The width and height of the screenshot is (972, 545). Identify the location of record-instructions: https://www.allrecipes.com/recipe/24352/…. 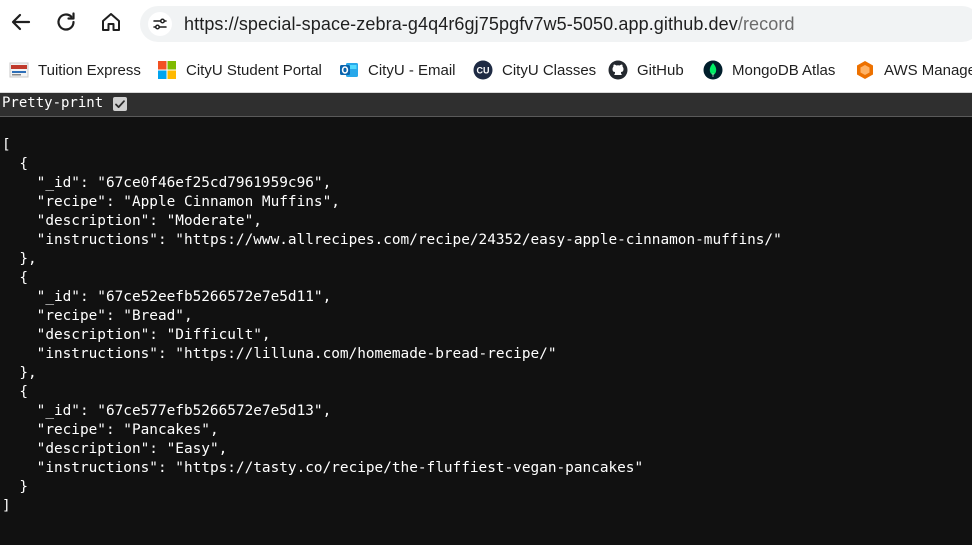
(478, 240).